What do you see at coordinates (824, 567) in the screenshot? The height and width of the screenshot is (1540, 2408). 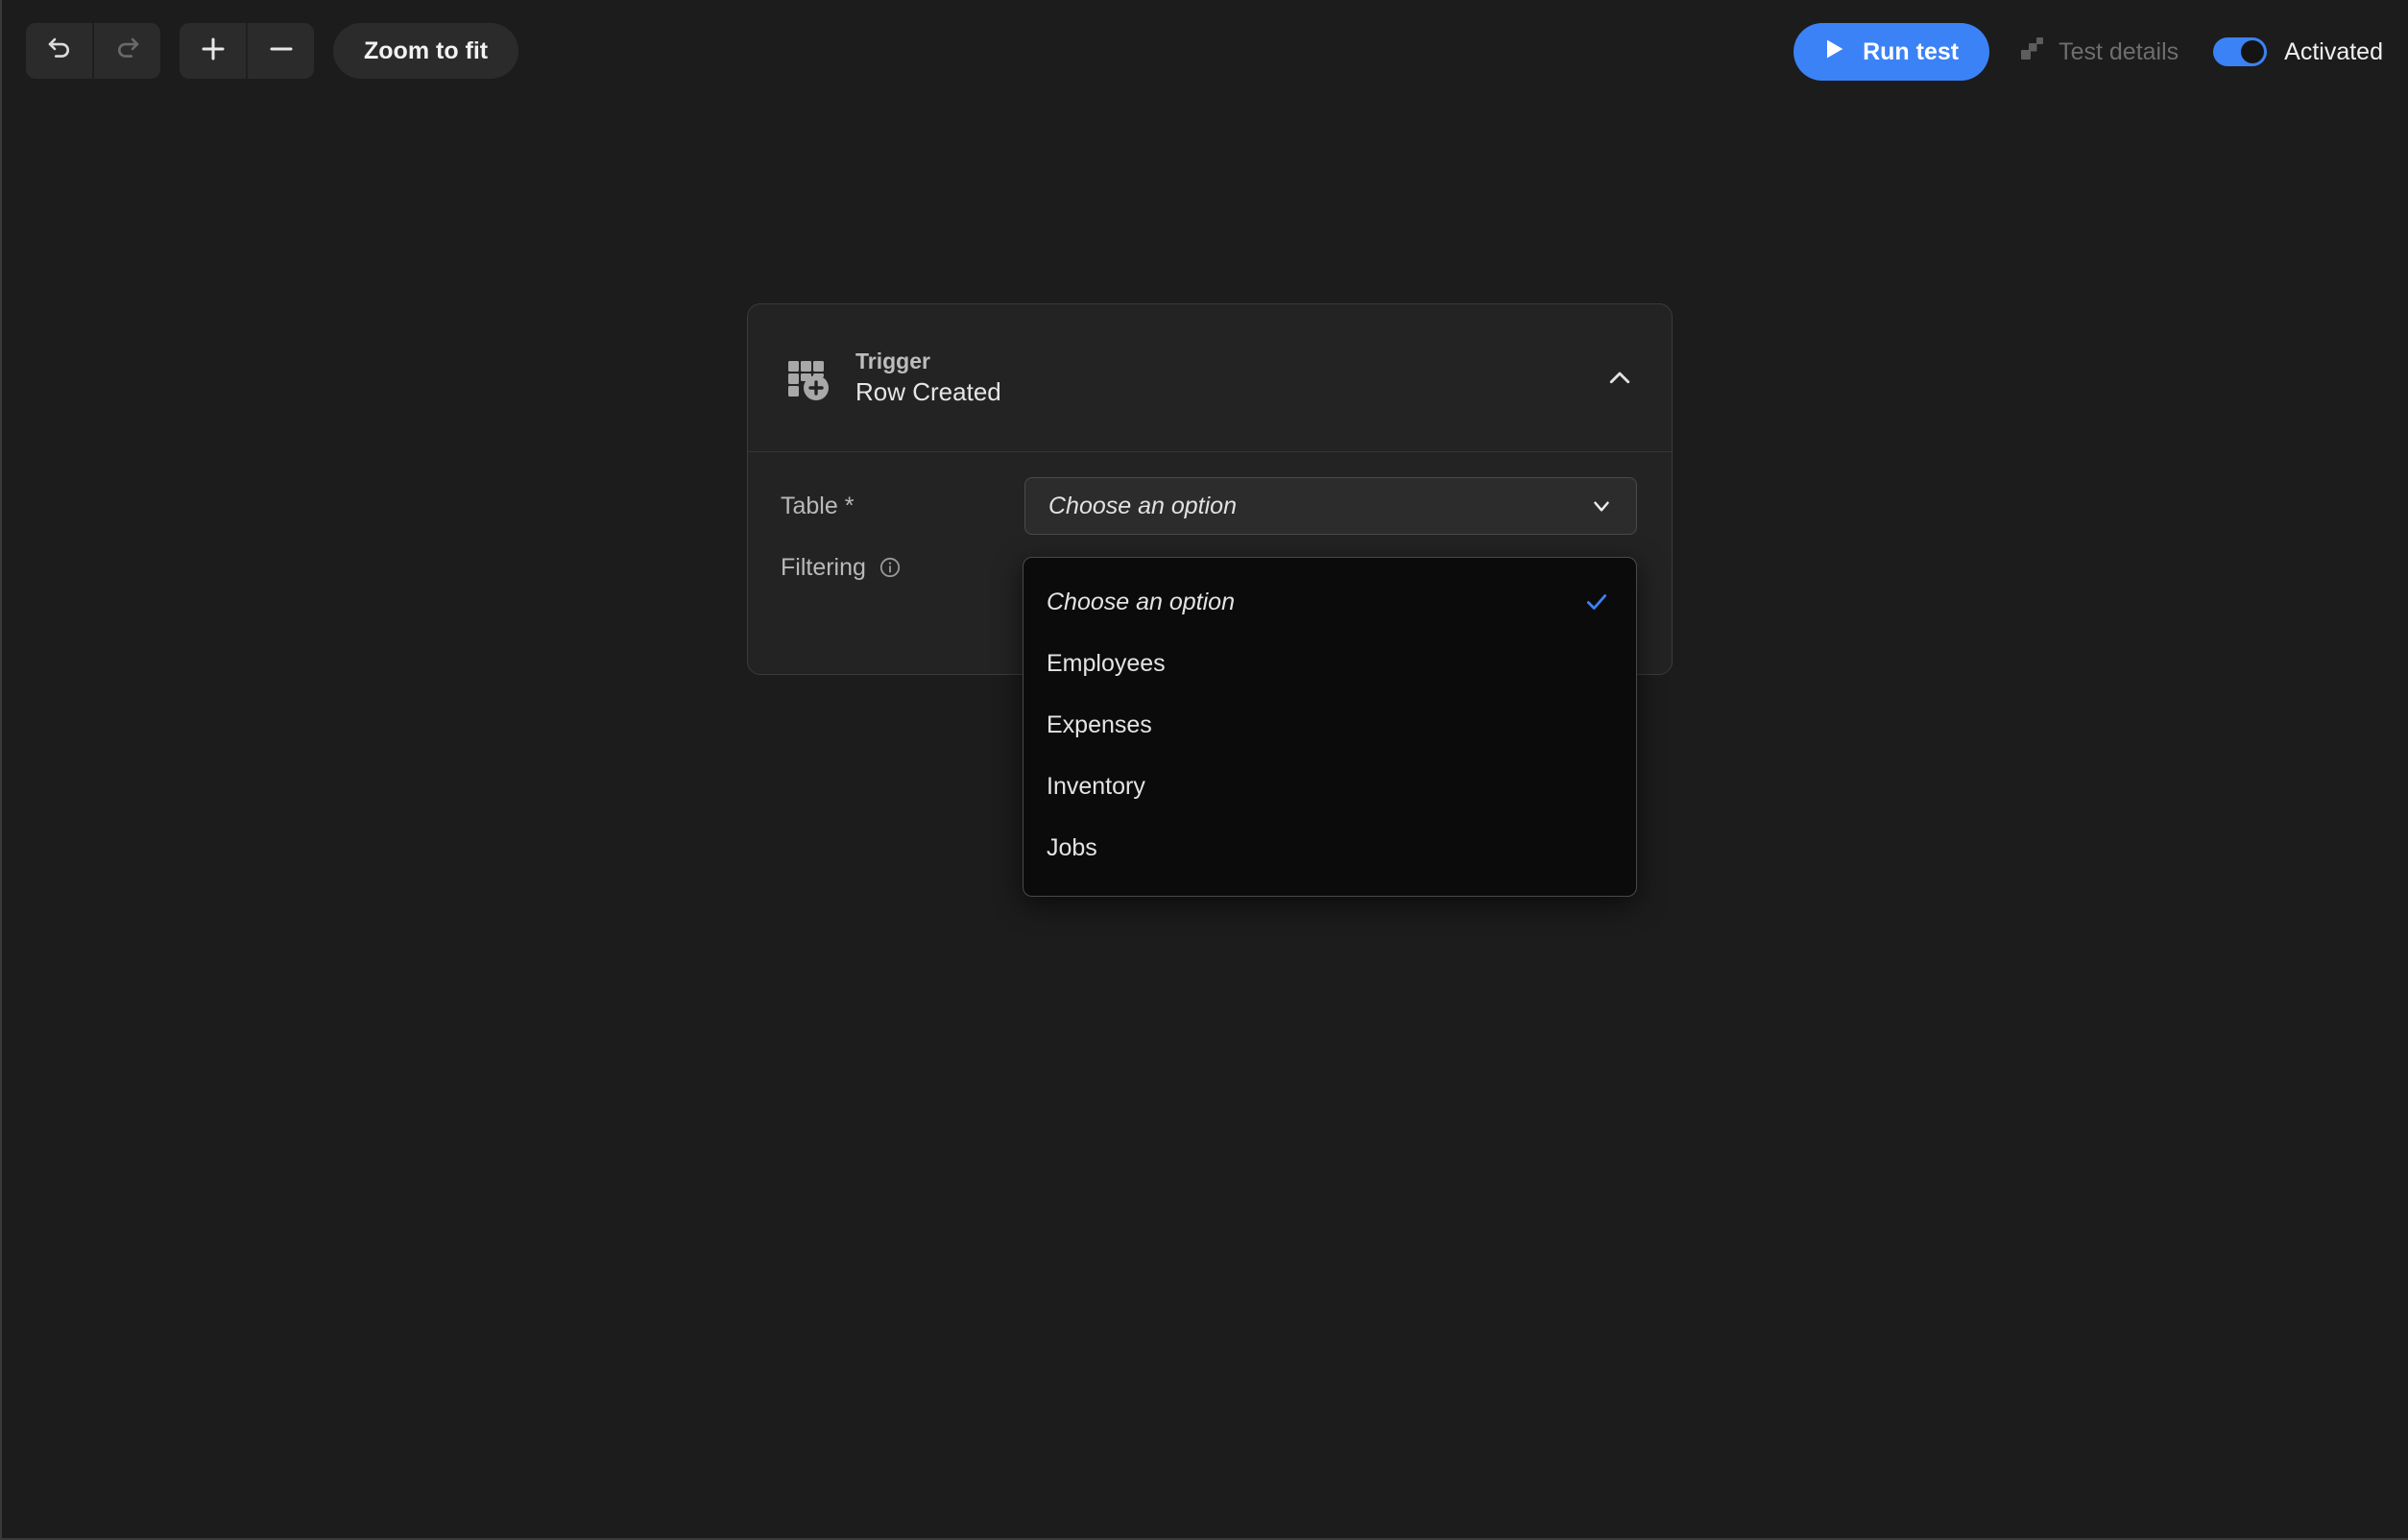 I see `filtering-label-text: Filtering` at bounding box center [824, 567].